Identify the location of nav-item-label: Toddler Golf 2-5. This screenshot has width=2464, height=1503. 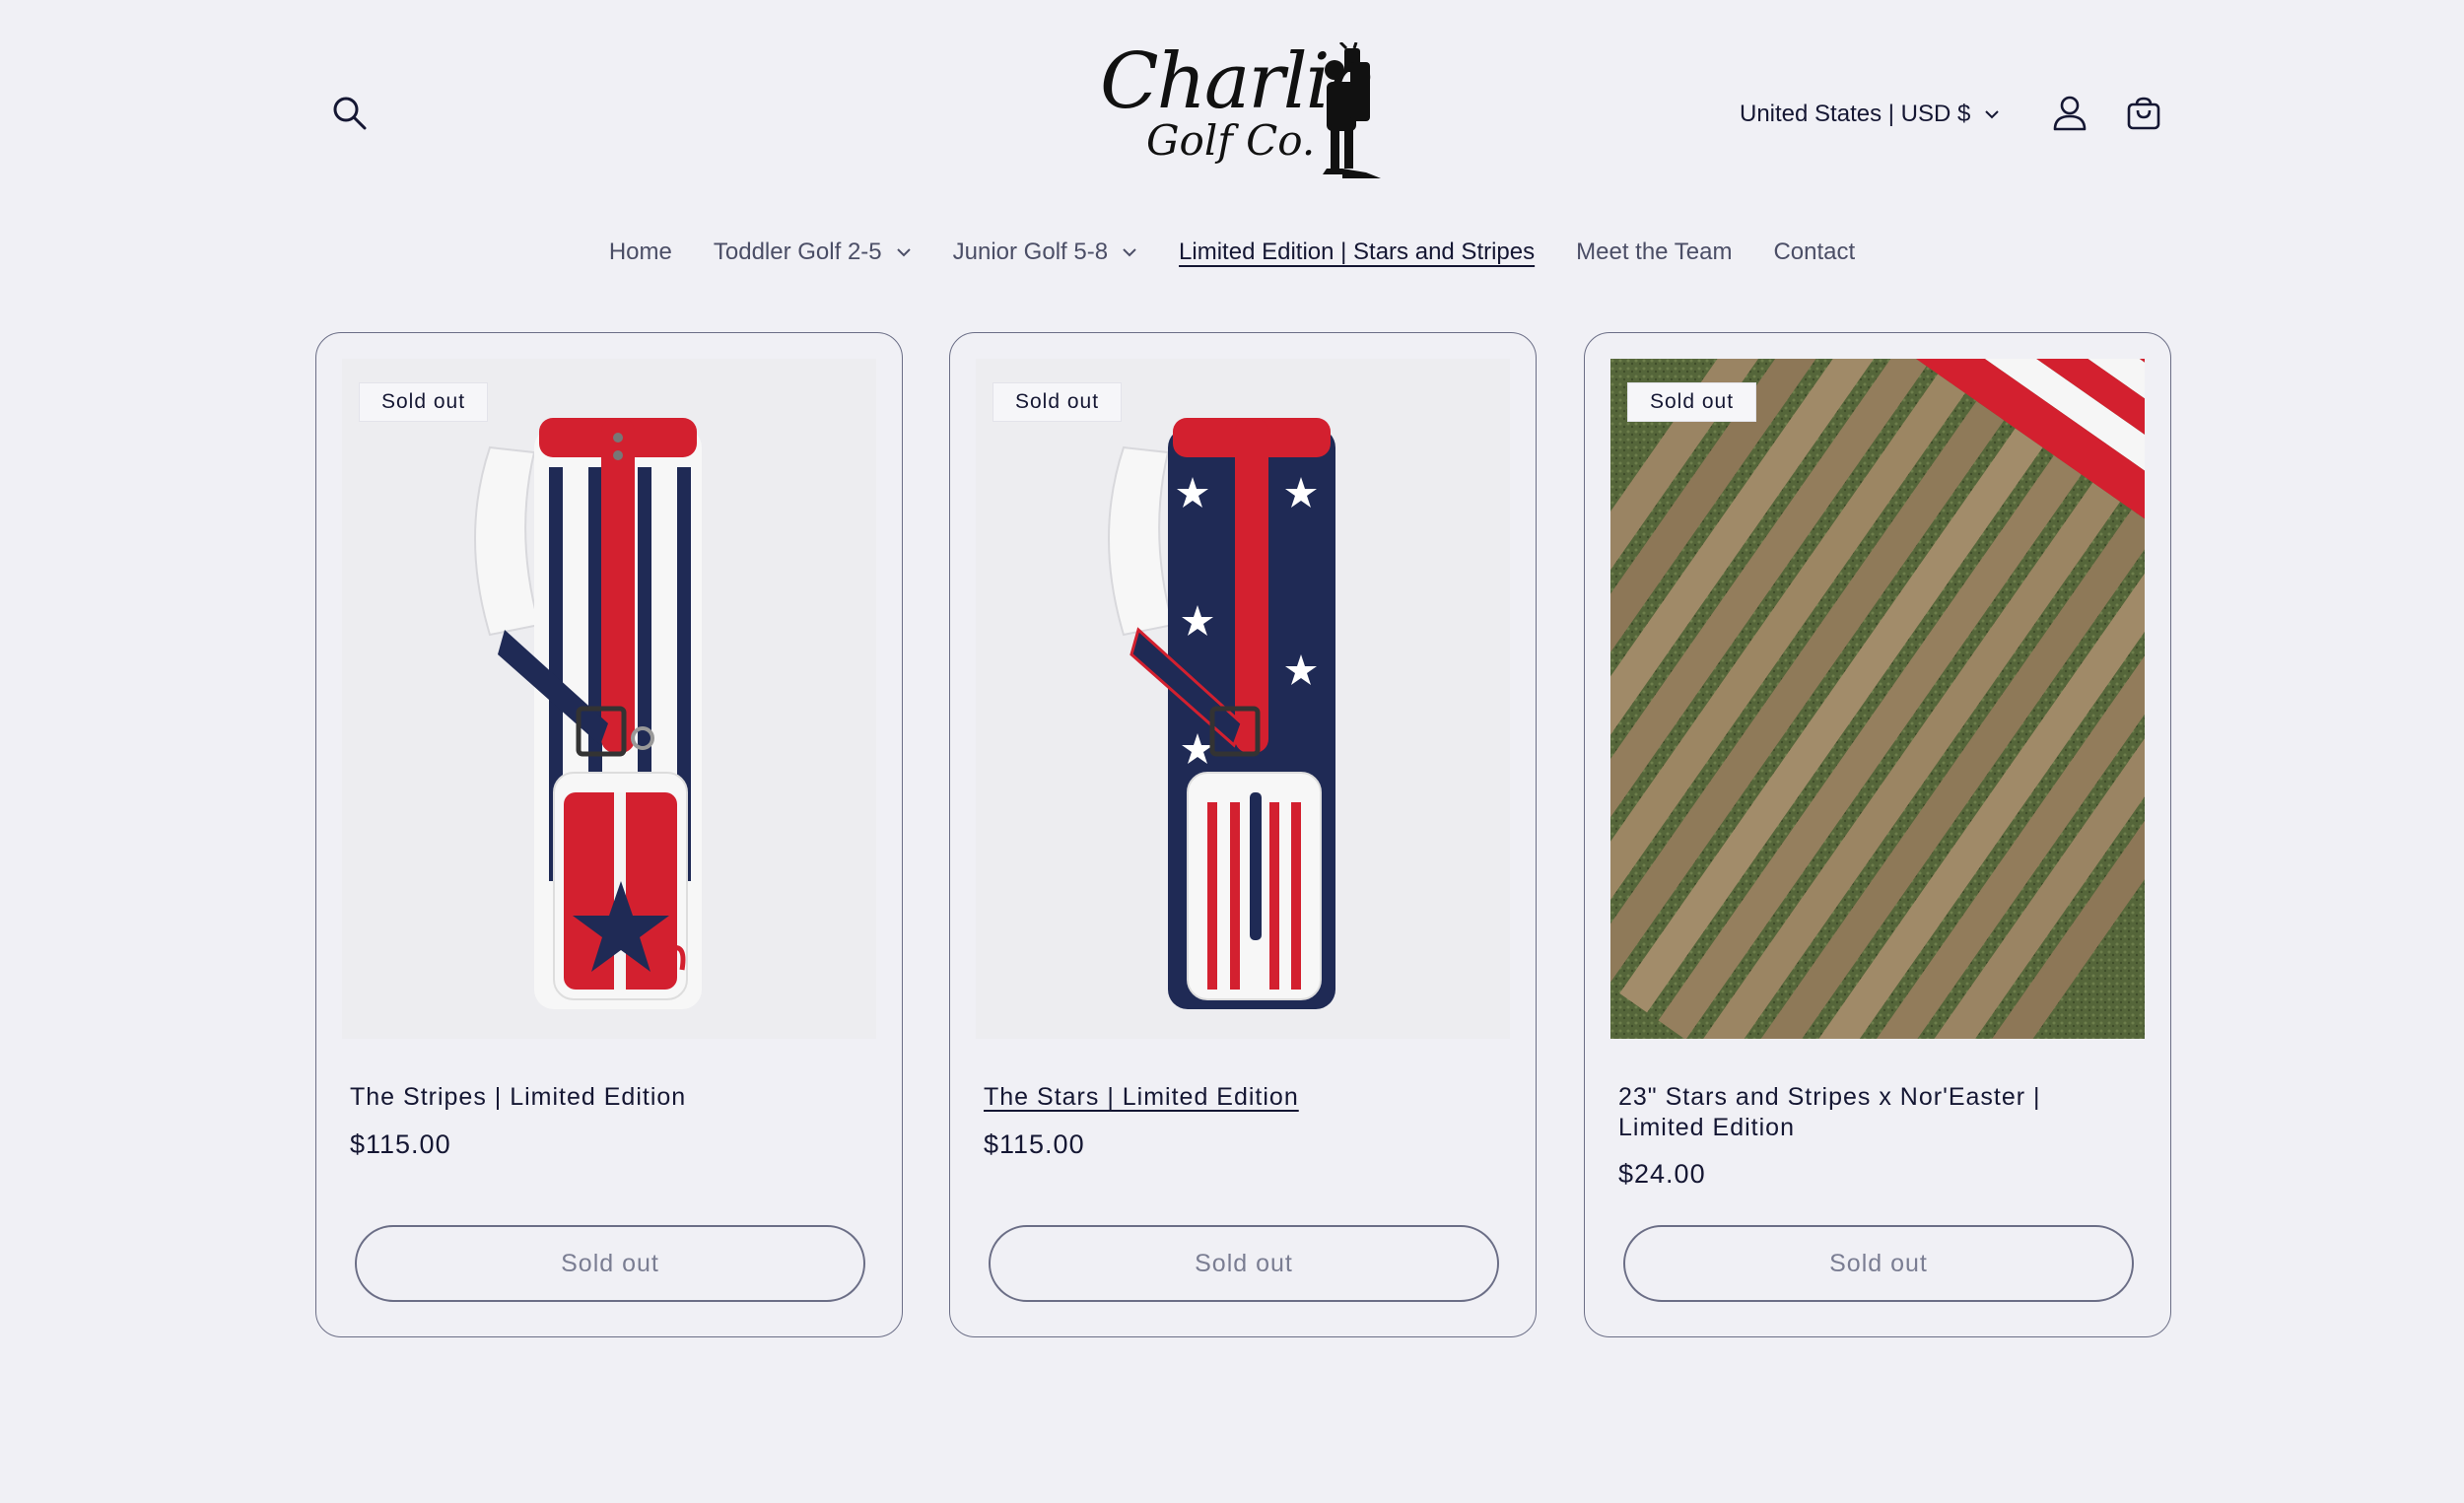
(797, 252).